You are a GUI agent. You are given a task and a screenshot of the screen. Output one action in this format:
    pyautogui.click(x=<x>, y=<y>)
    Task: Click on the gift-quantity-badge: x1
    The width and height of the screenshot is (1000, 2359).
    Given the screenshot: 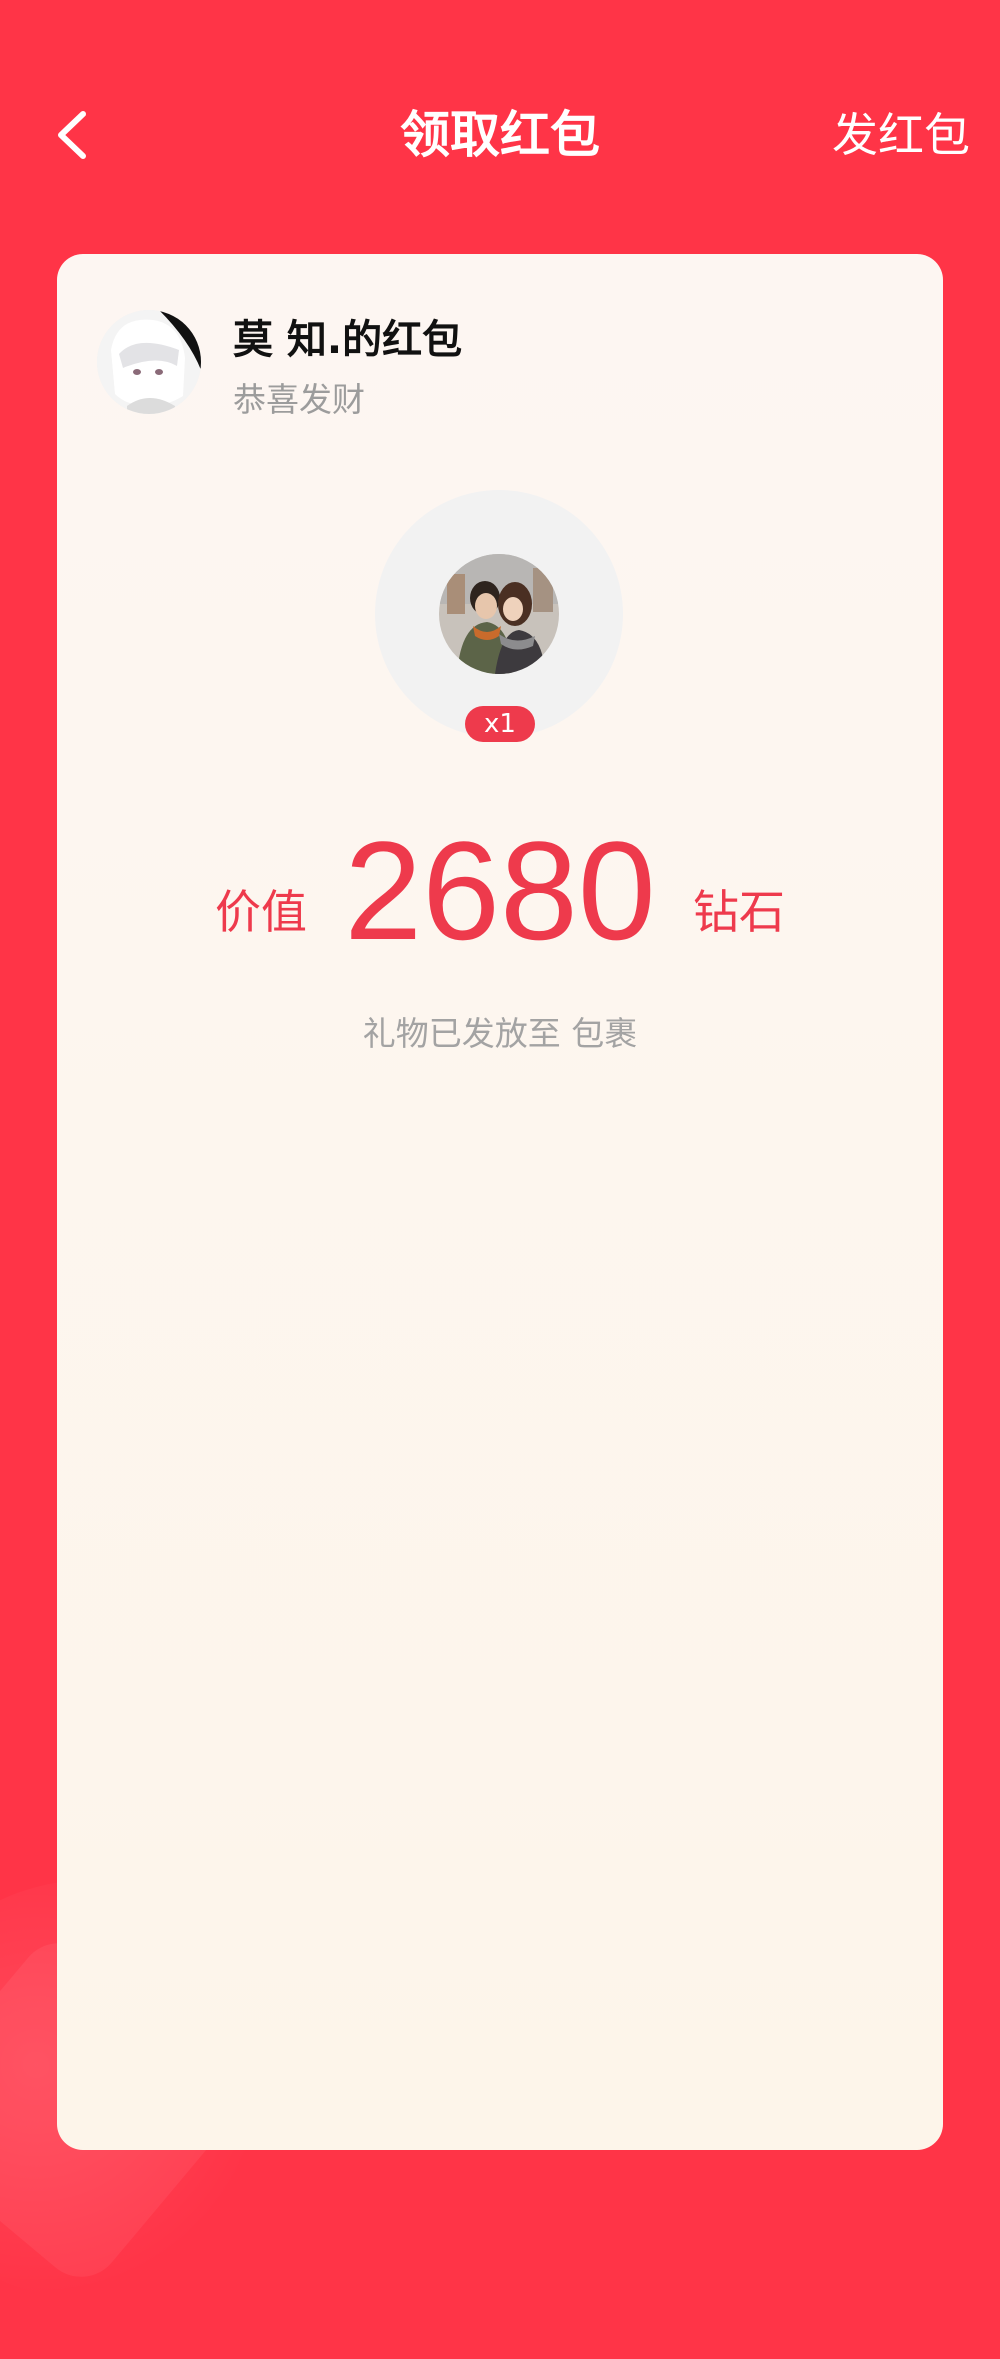 What is the action you would take?
    pyautogui.click(x=500, y=724)
    